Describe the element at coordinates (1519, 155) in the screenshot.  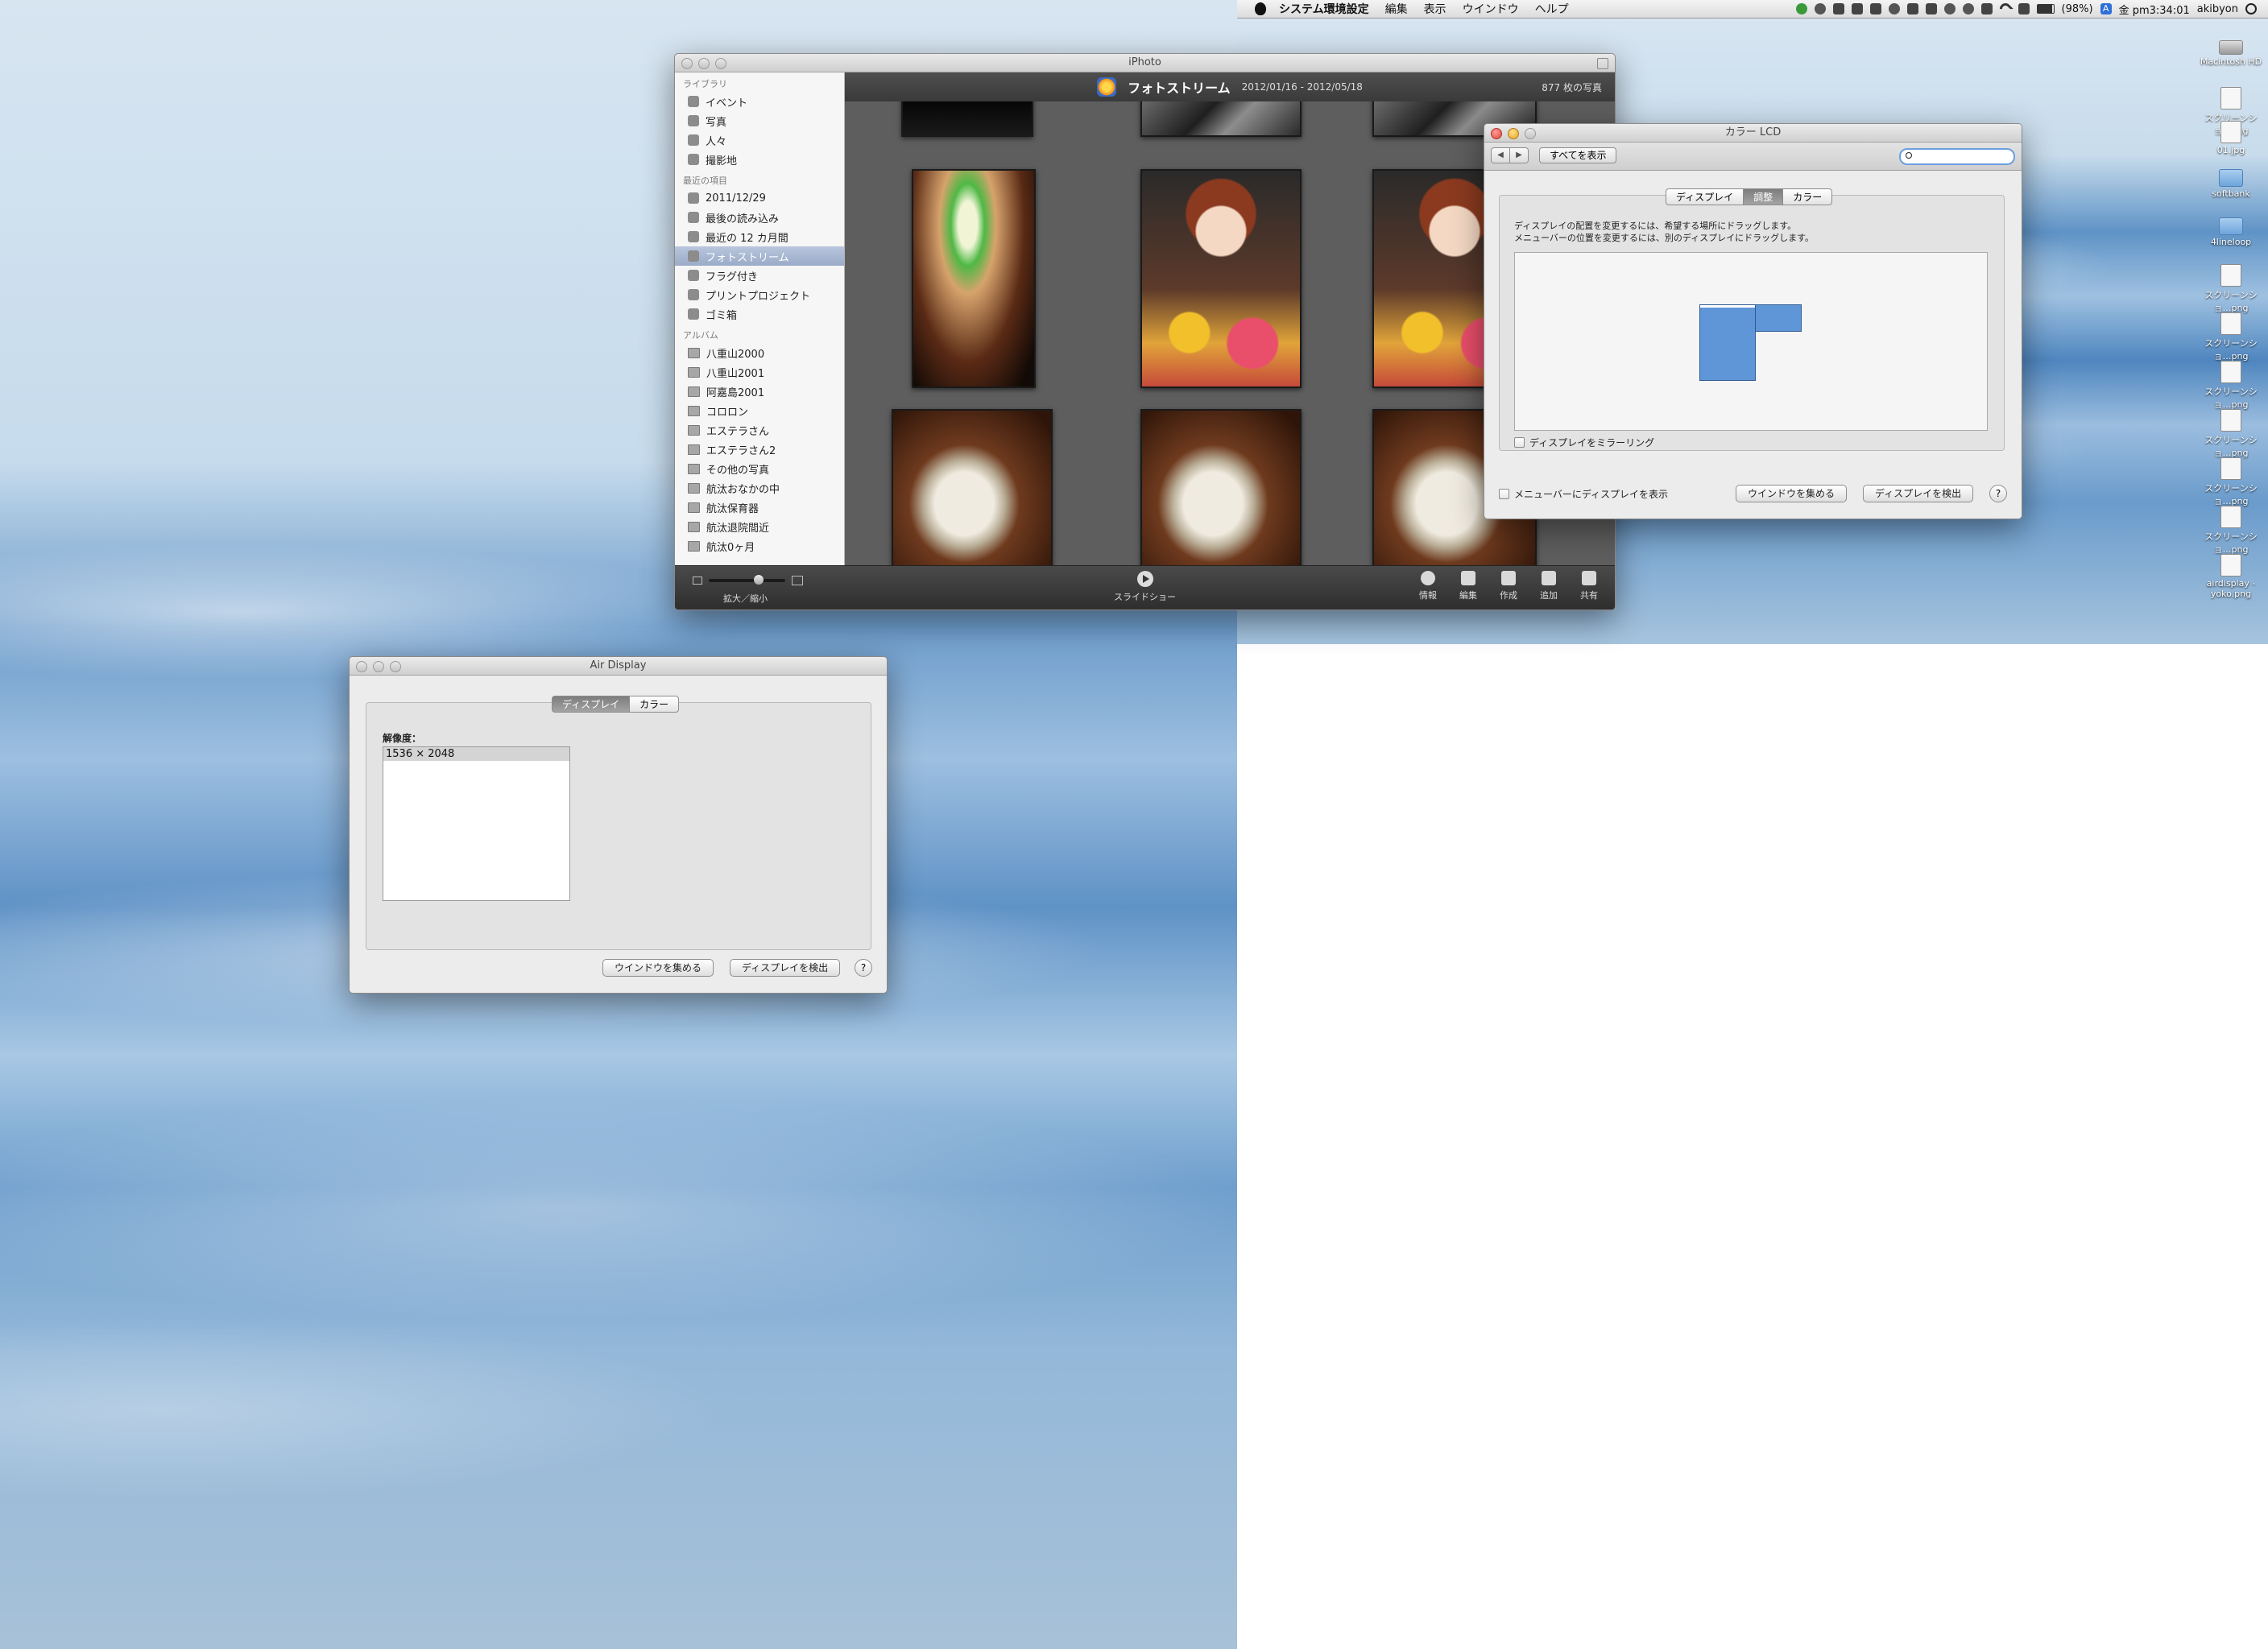
I see `forward-icon: ▶` at that location.